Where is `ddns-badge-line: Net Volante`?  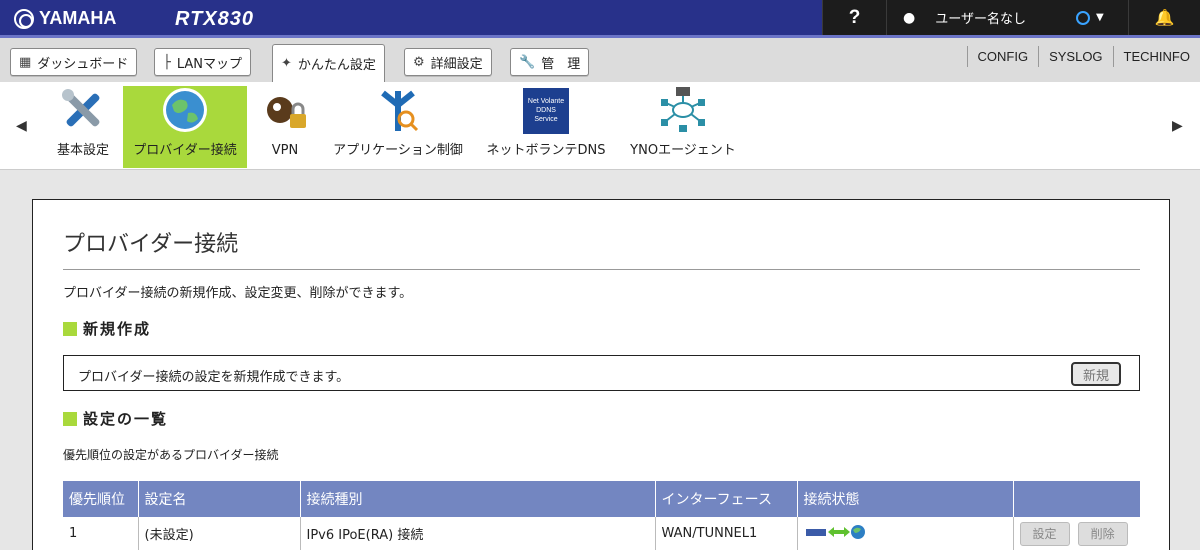 ddns-badge-line: Net Volante is located at coordinates (546, 101).